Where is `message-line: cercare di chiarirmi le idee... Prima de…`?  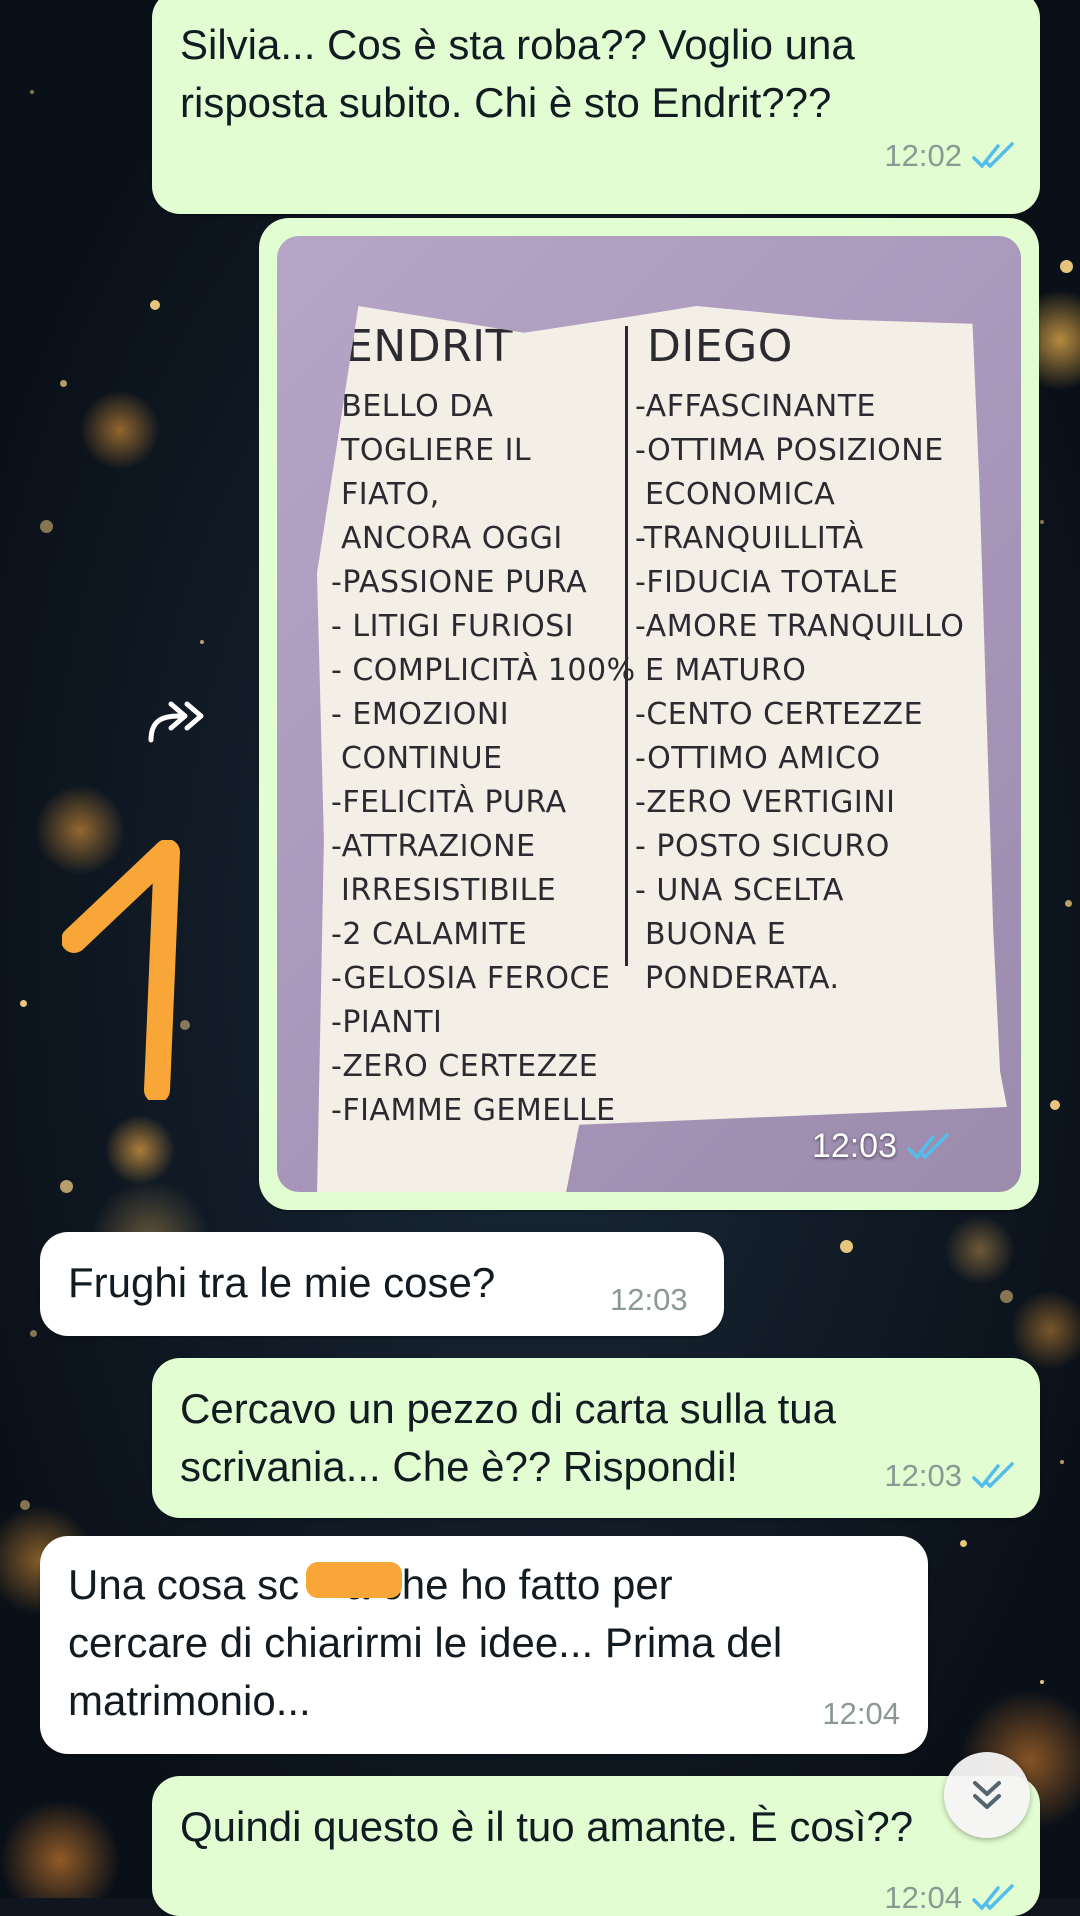
message-line: cercare di chiarirmi le idee... Prima de… is located at coordinates (425, 1642).